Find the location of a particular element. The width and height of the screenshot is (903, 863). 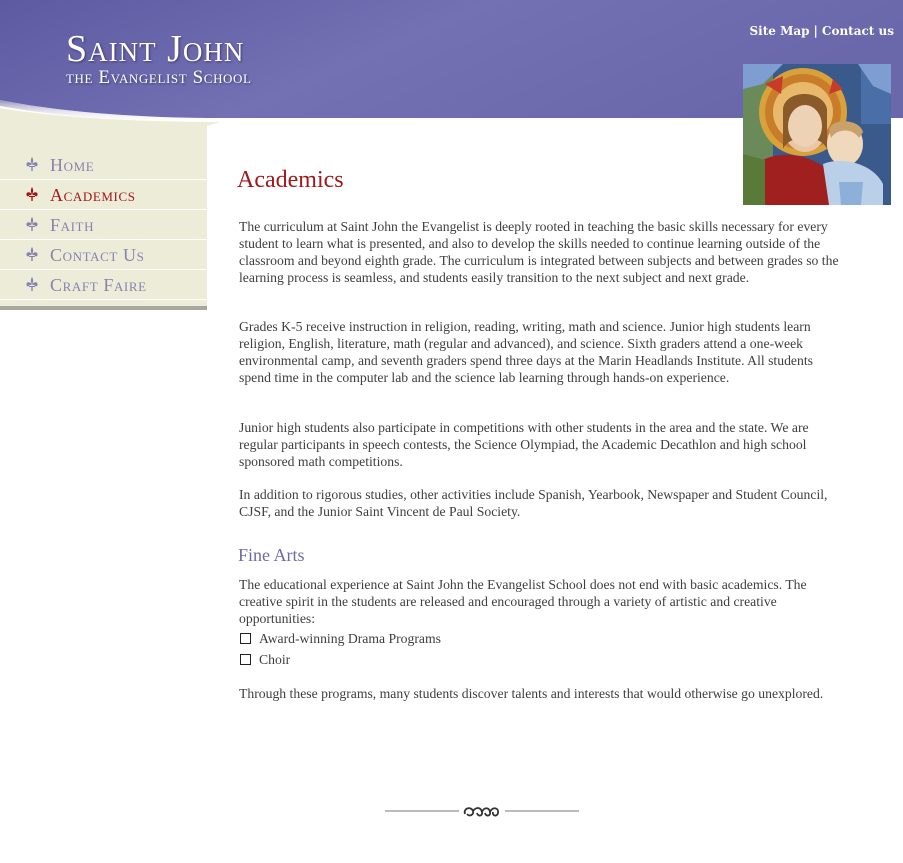

sidebar-item-home: Home is located at coordinates (103, 165).